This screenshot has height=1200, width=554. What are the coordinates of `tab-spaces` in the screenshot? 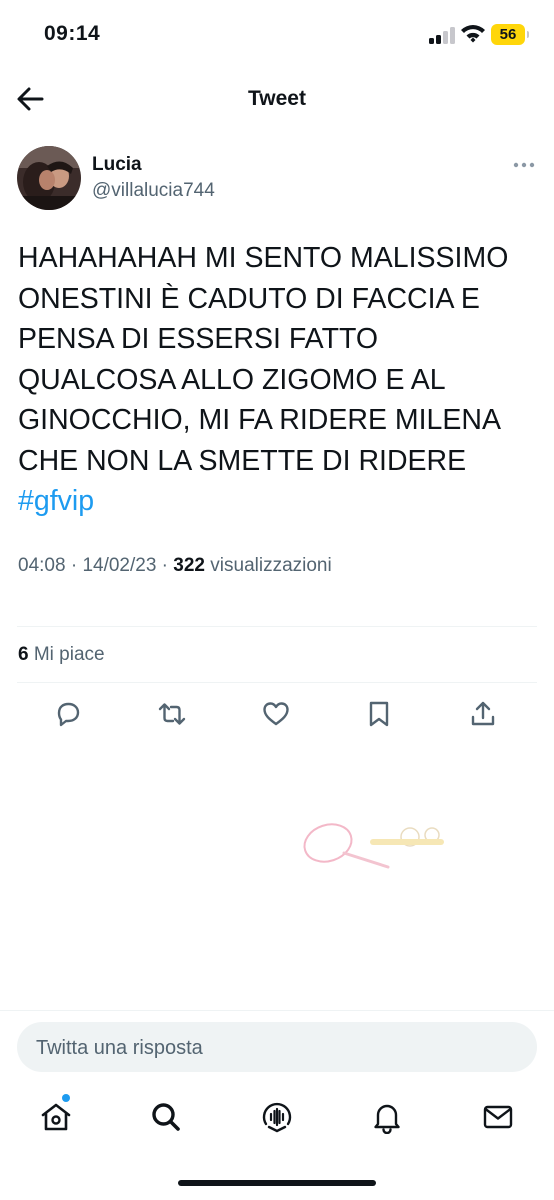 It's located at (277, 1117).